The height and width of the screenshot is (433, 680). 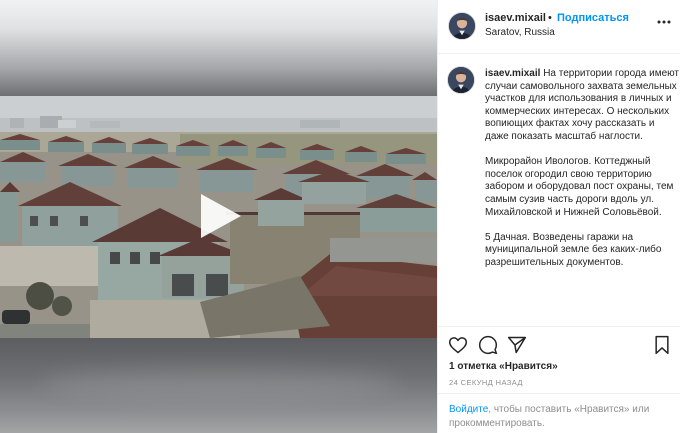 What do you see at coordinates (515, 18) in the screenshot?
I see `username-link: isaev.mixail` at bounding box center [515, 18].